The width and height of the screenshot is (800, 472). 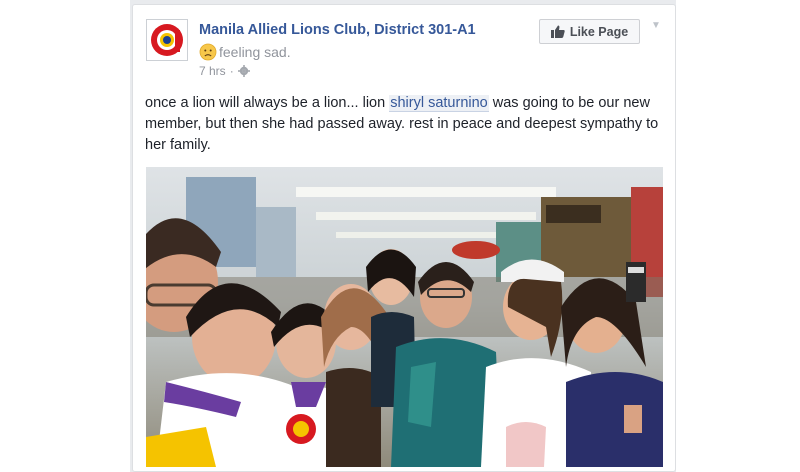 I want to click on feeling-status: feeling sad., so click(x=245, y=52).